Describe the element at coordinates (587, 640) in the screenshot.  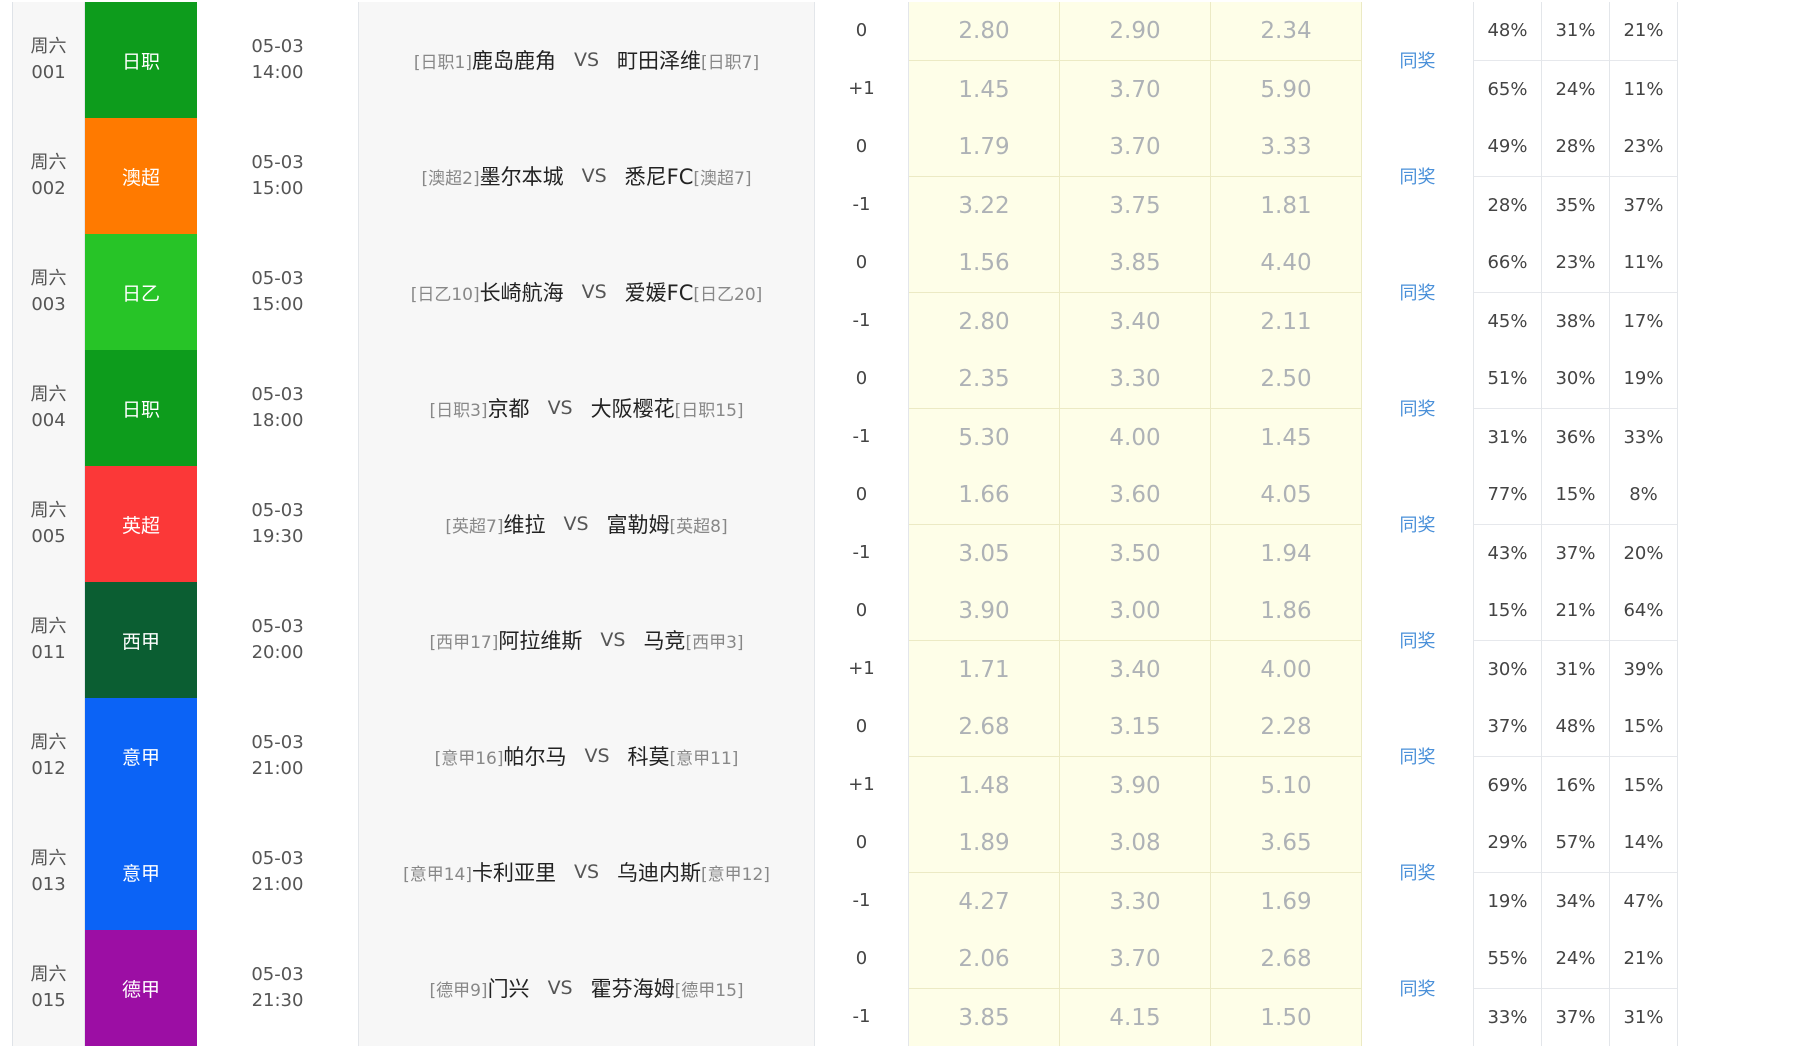
I see `teams-cell: [西甲17] 阿拉维斯 VS 马竞 [西甲3]` at that location.